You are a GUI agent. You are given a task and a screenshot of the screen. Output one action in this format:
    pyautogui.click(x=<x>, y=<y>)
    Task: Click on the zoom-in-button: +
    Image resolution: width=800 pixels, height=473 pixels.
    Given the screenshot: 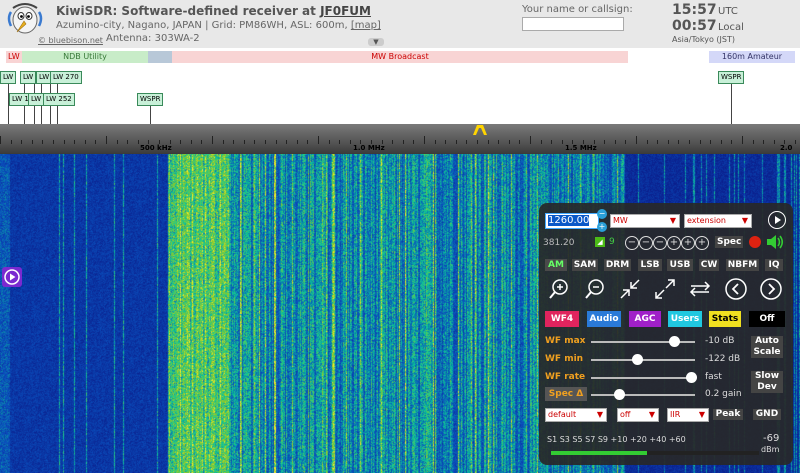 What is the action you would take?
    pyautogui.click(x=688, y=243)
    